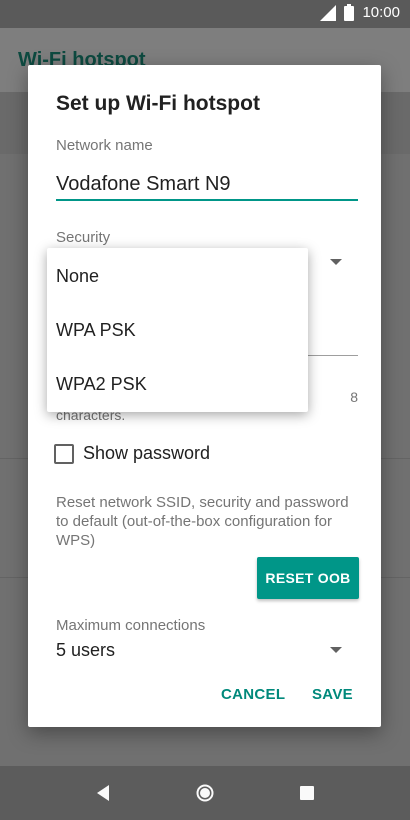 Image resolution: width=410 pixels, height=820 pixels. What do you see at coordinates (360, 12) in the screenshot?
I see `status-right: 10:00` at bounding box center [360, 12].